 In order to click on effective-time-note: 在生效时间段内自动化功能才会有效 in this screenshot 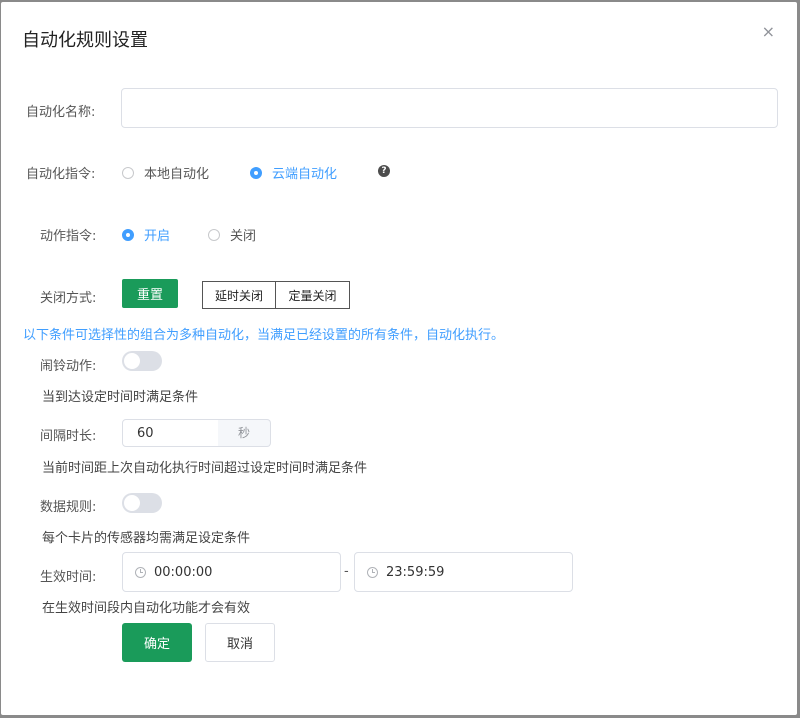, I will do `click(146, 608)`.